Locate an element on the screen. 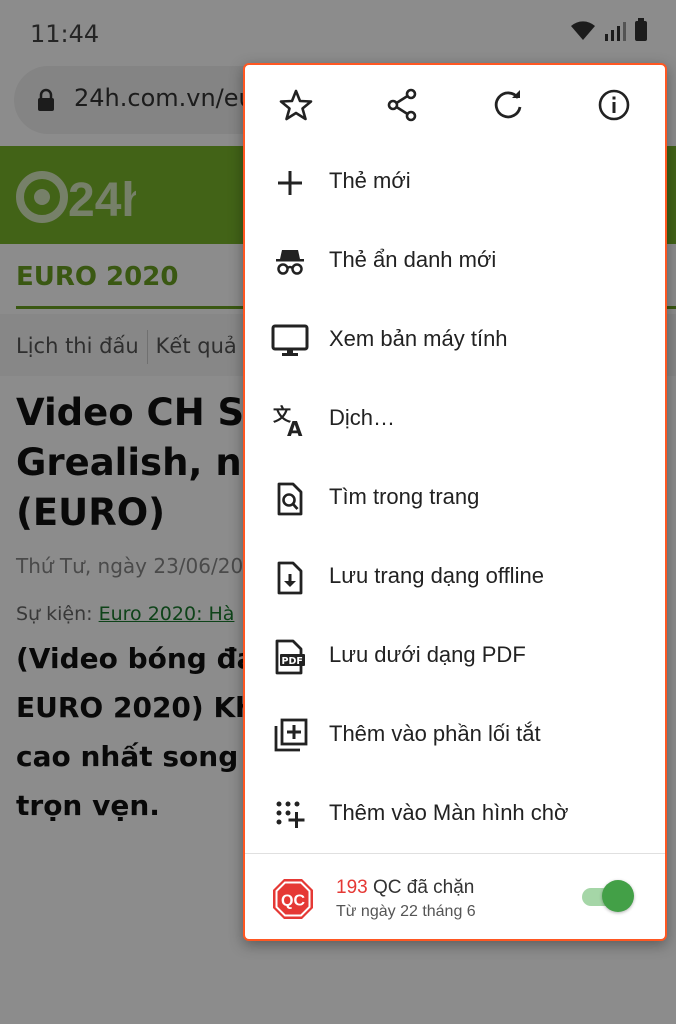 The image size is (676, 1024). plus-icon is located at coordinates (290, 183).